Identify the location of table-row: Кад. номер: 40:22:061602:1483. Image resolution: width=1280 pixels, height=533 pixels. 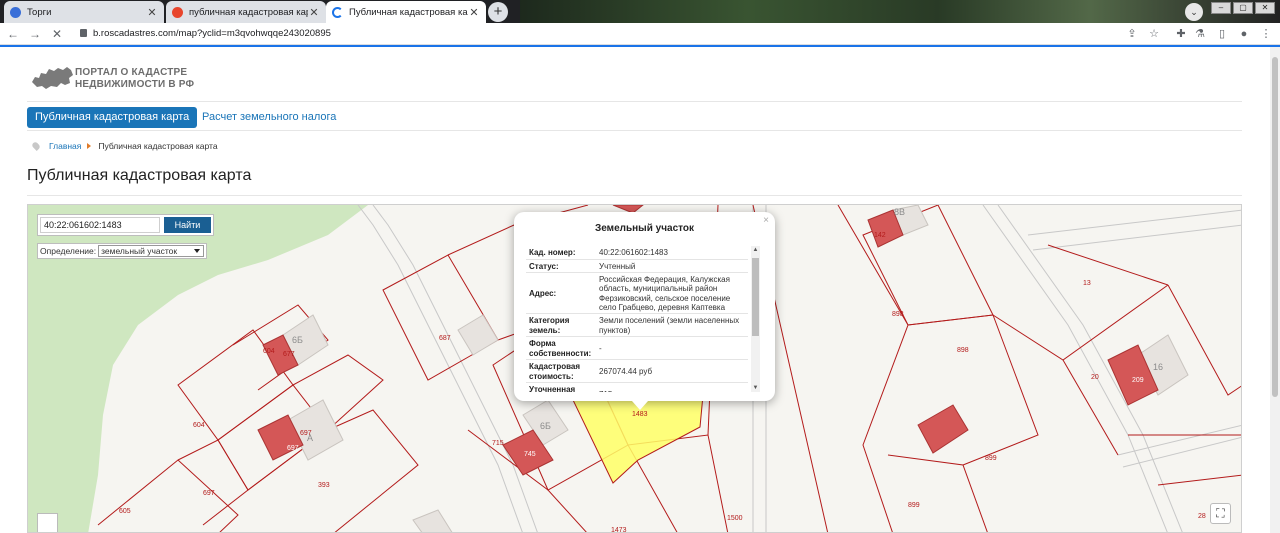
(637, 253).